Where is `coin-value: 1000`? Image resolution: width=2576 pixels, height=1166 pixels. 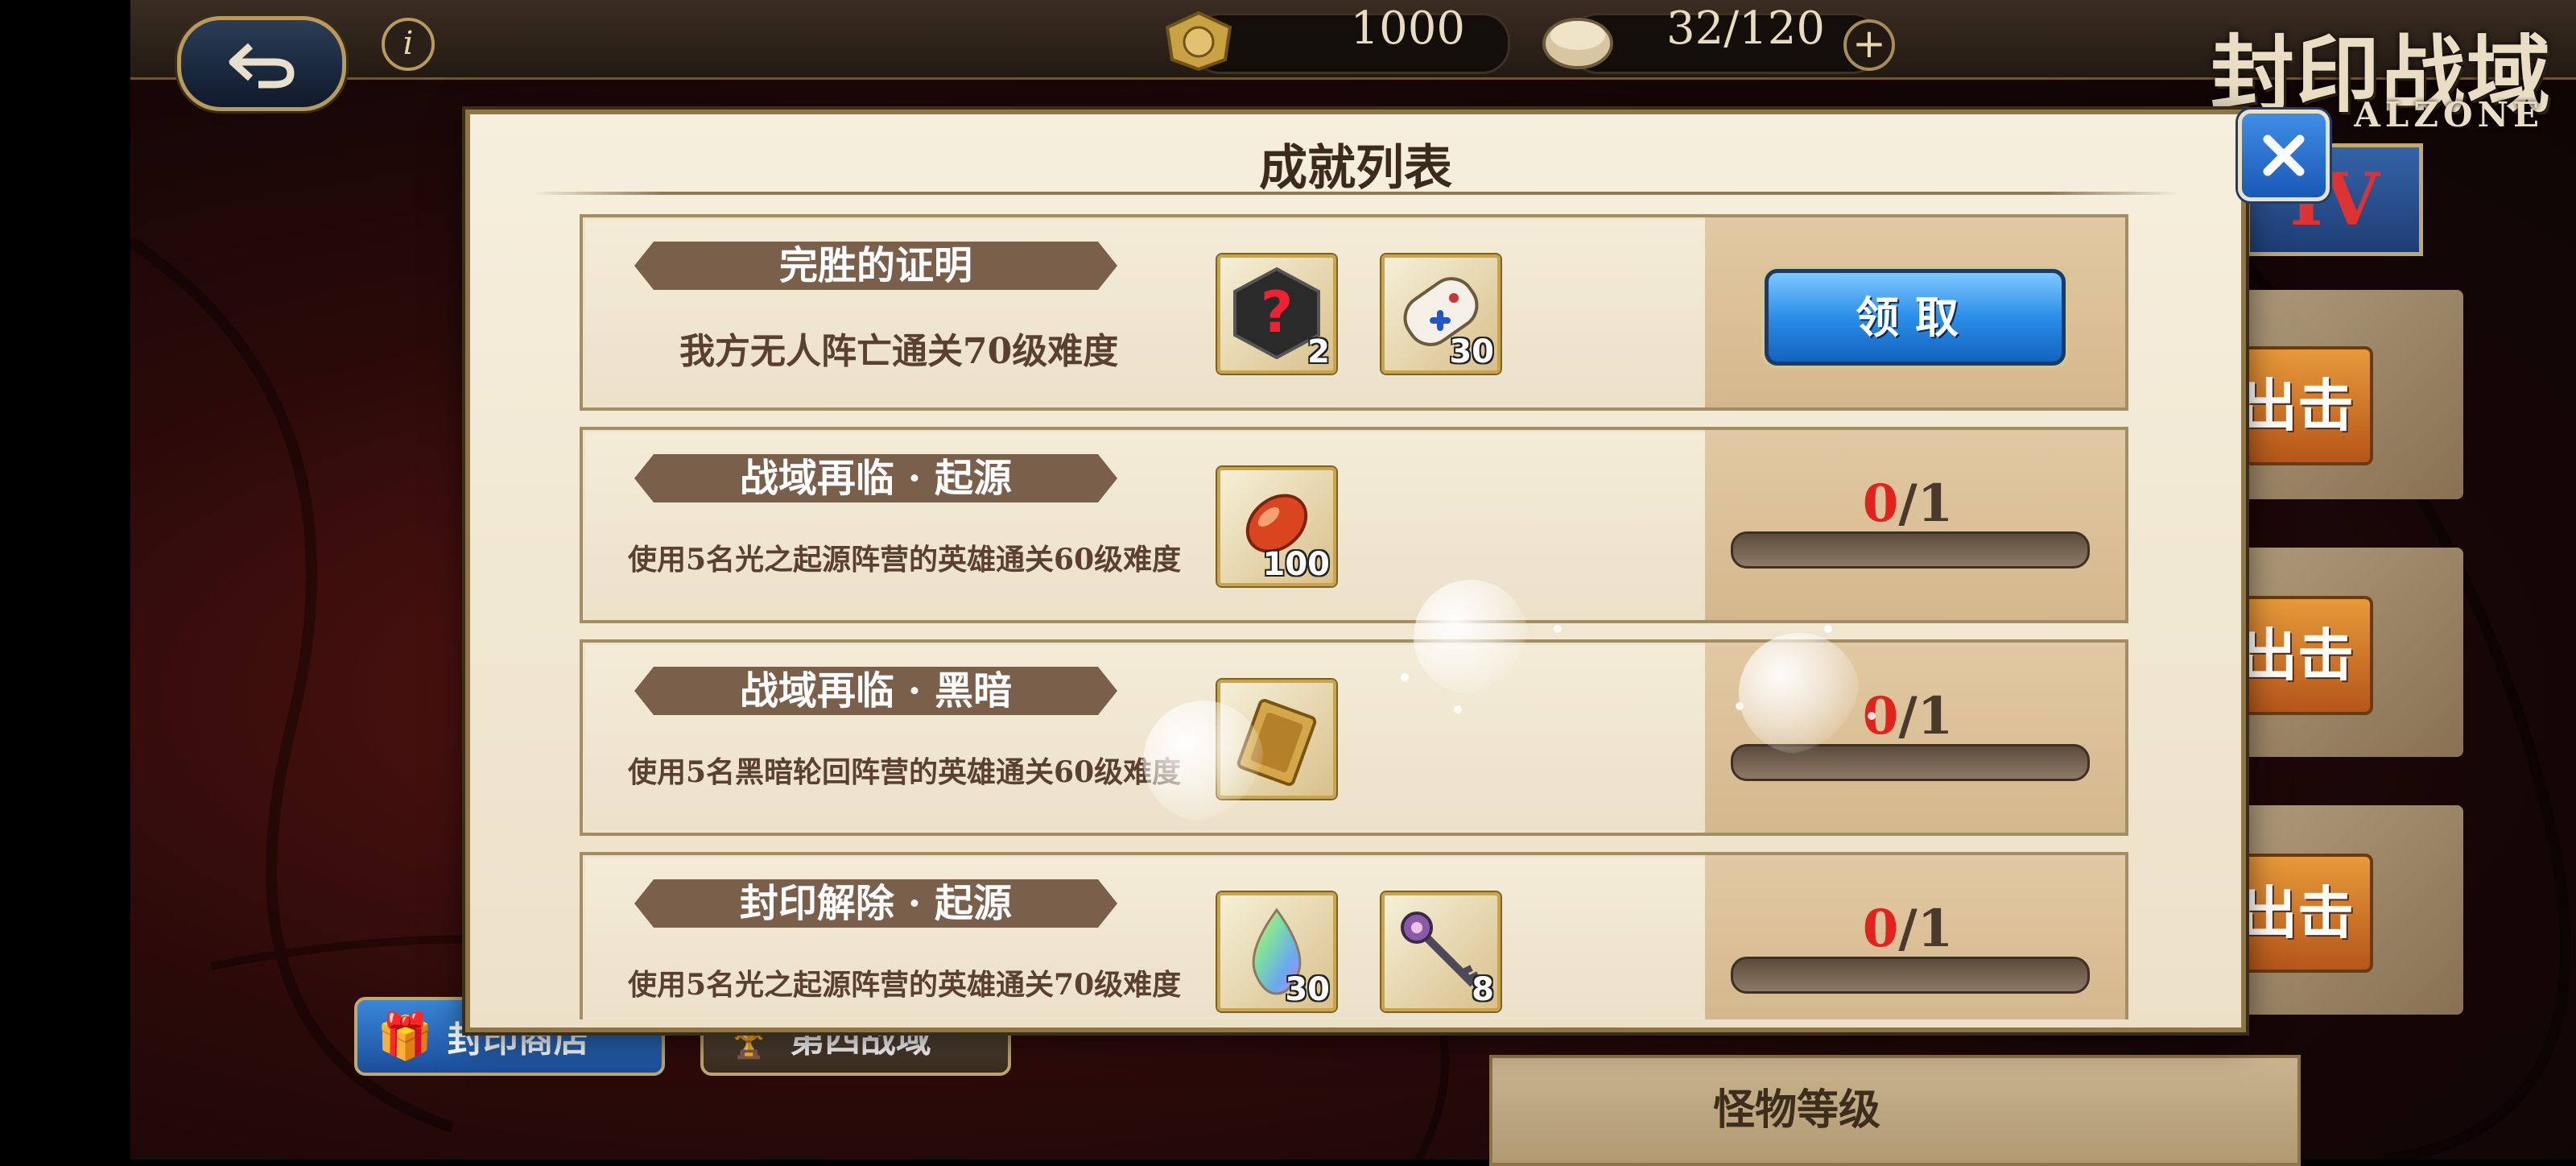 coin-value: 1000 is located at coordinates (1407, 29).